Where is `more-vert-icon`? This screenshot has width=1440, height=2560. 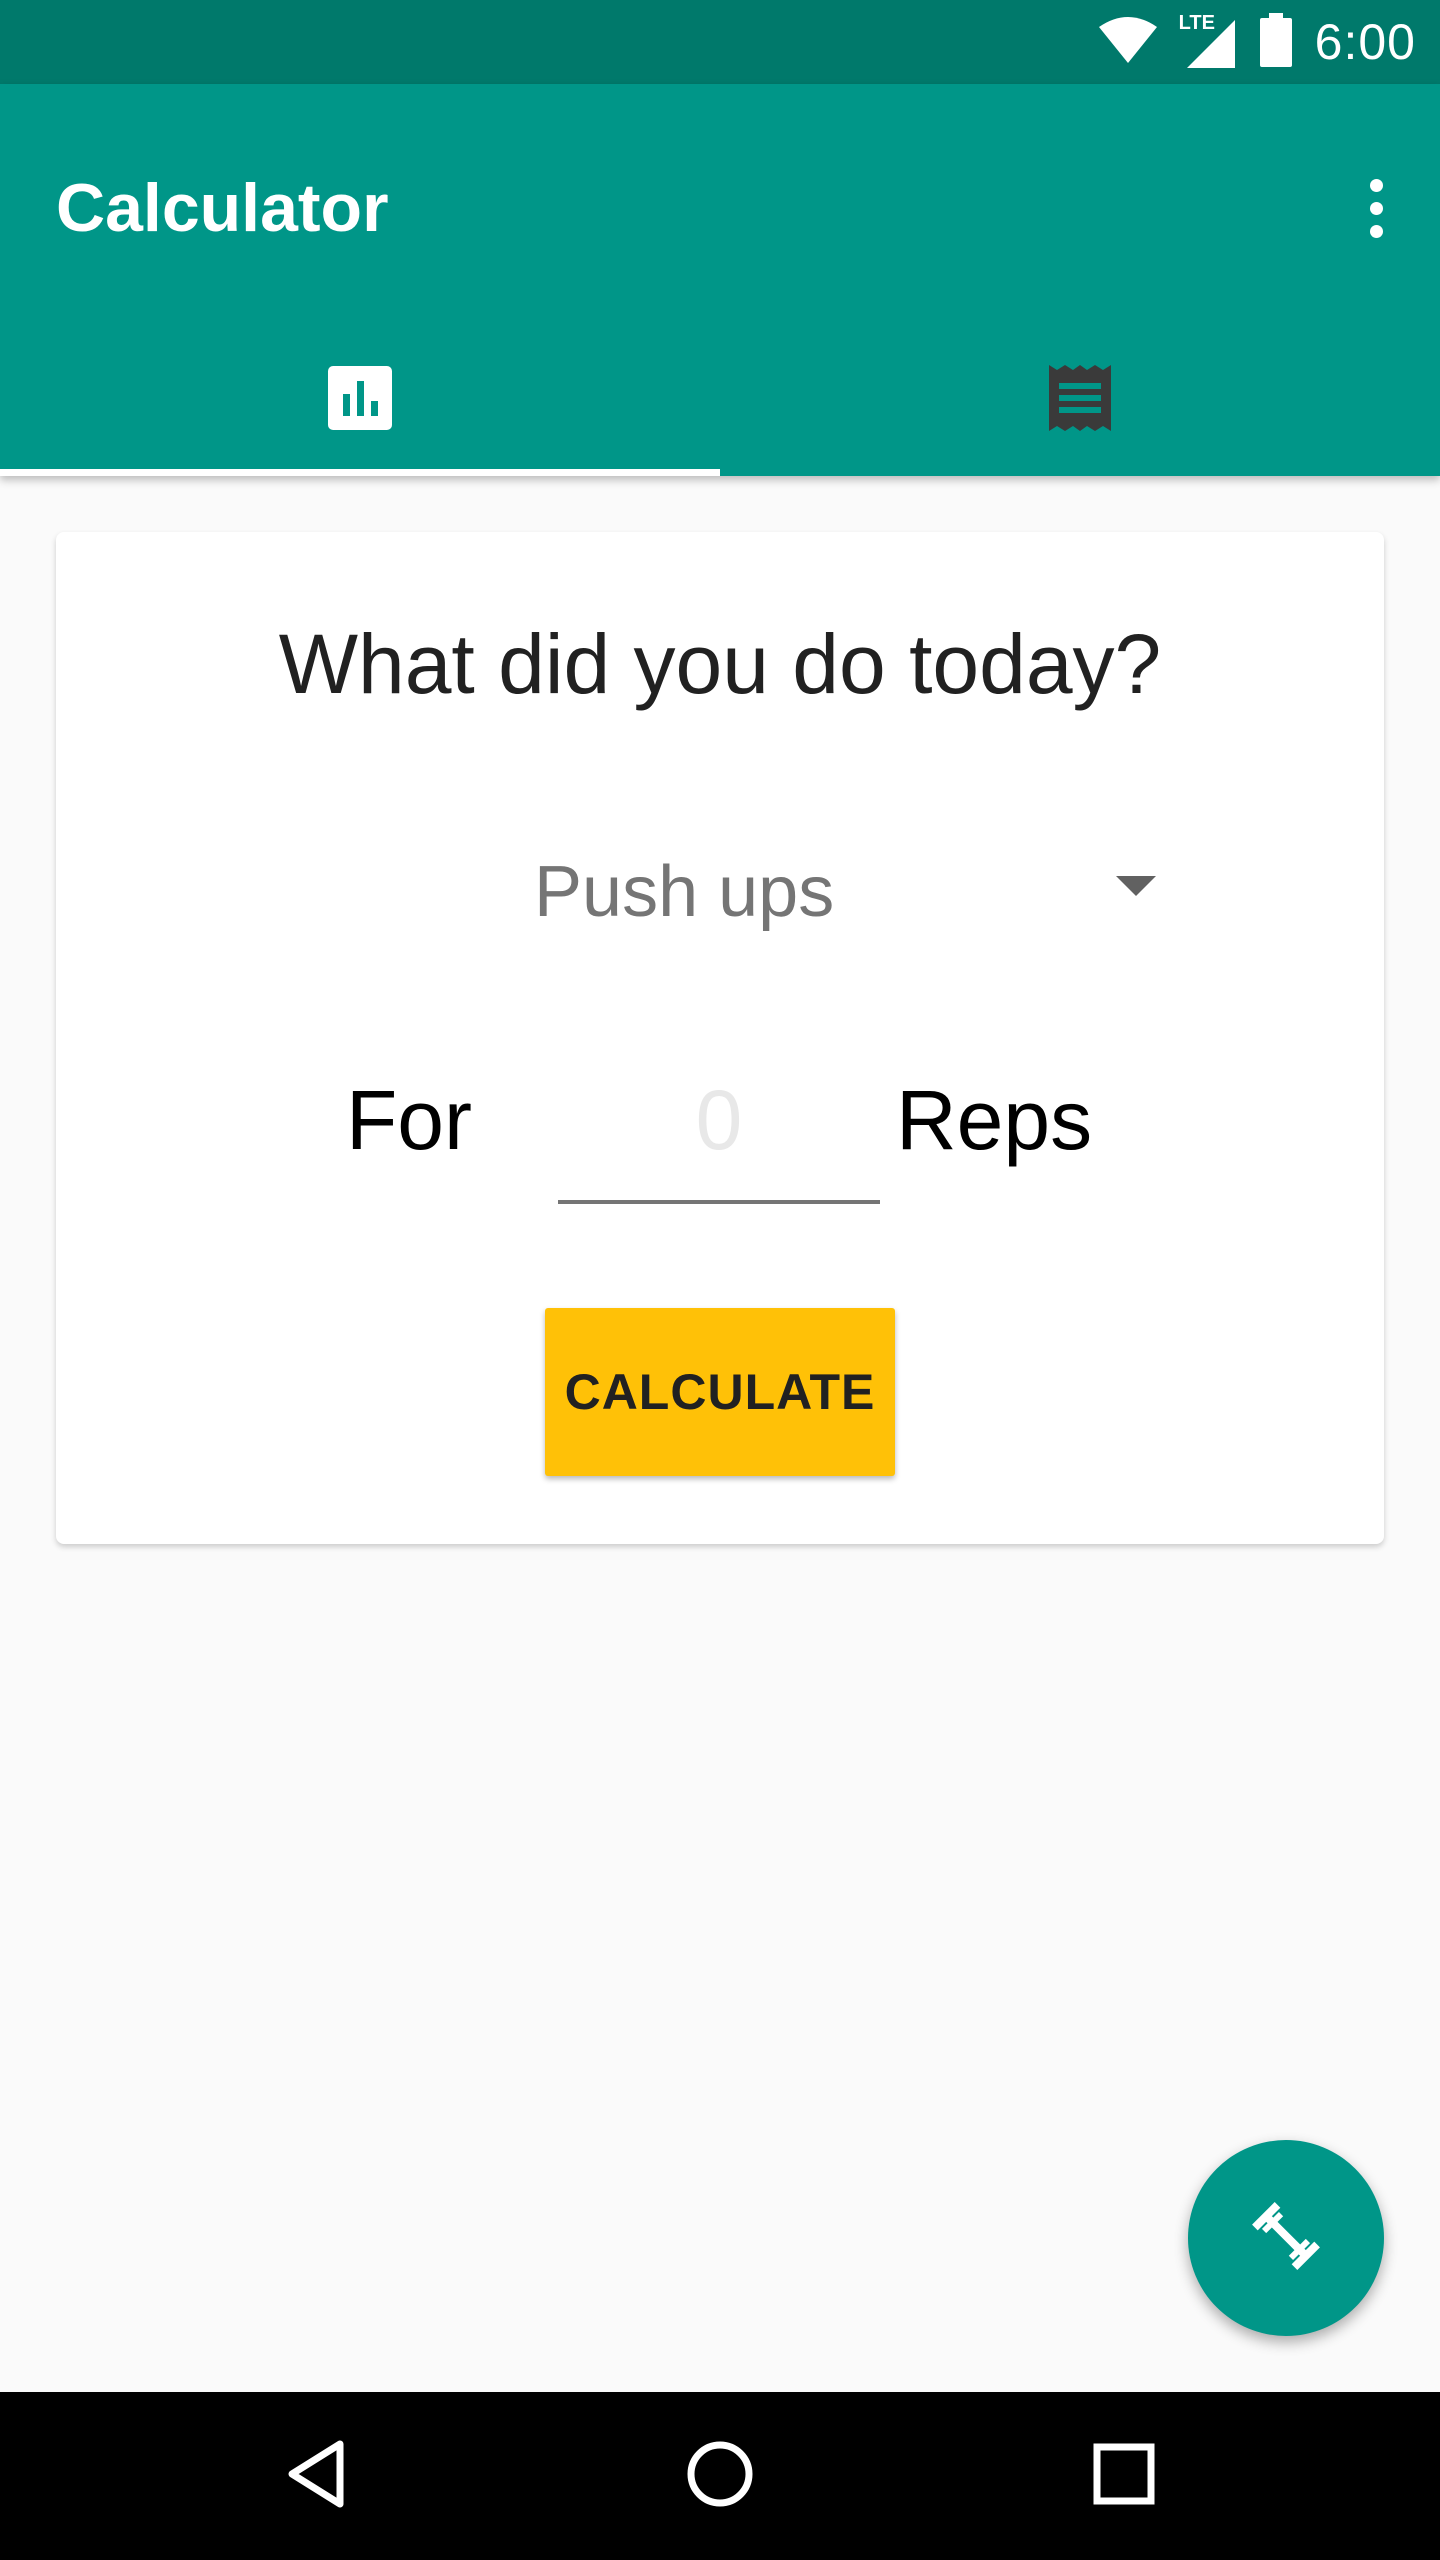
more-vert-icon is located at coordinates (1376, 208).